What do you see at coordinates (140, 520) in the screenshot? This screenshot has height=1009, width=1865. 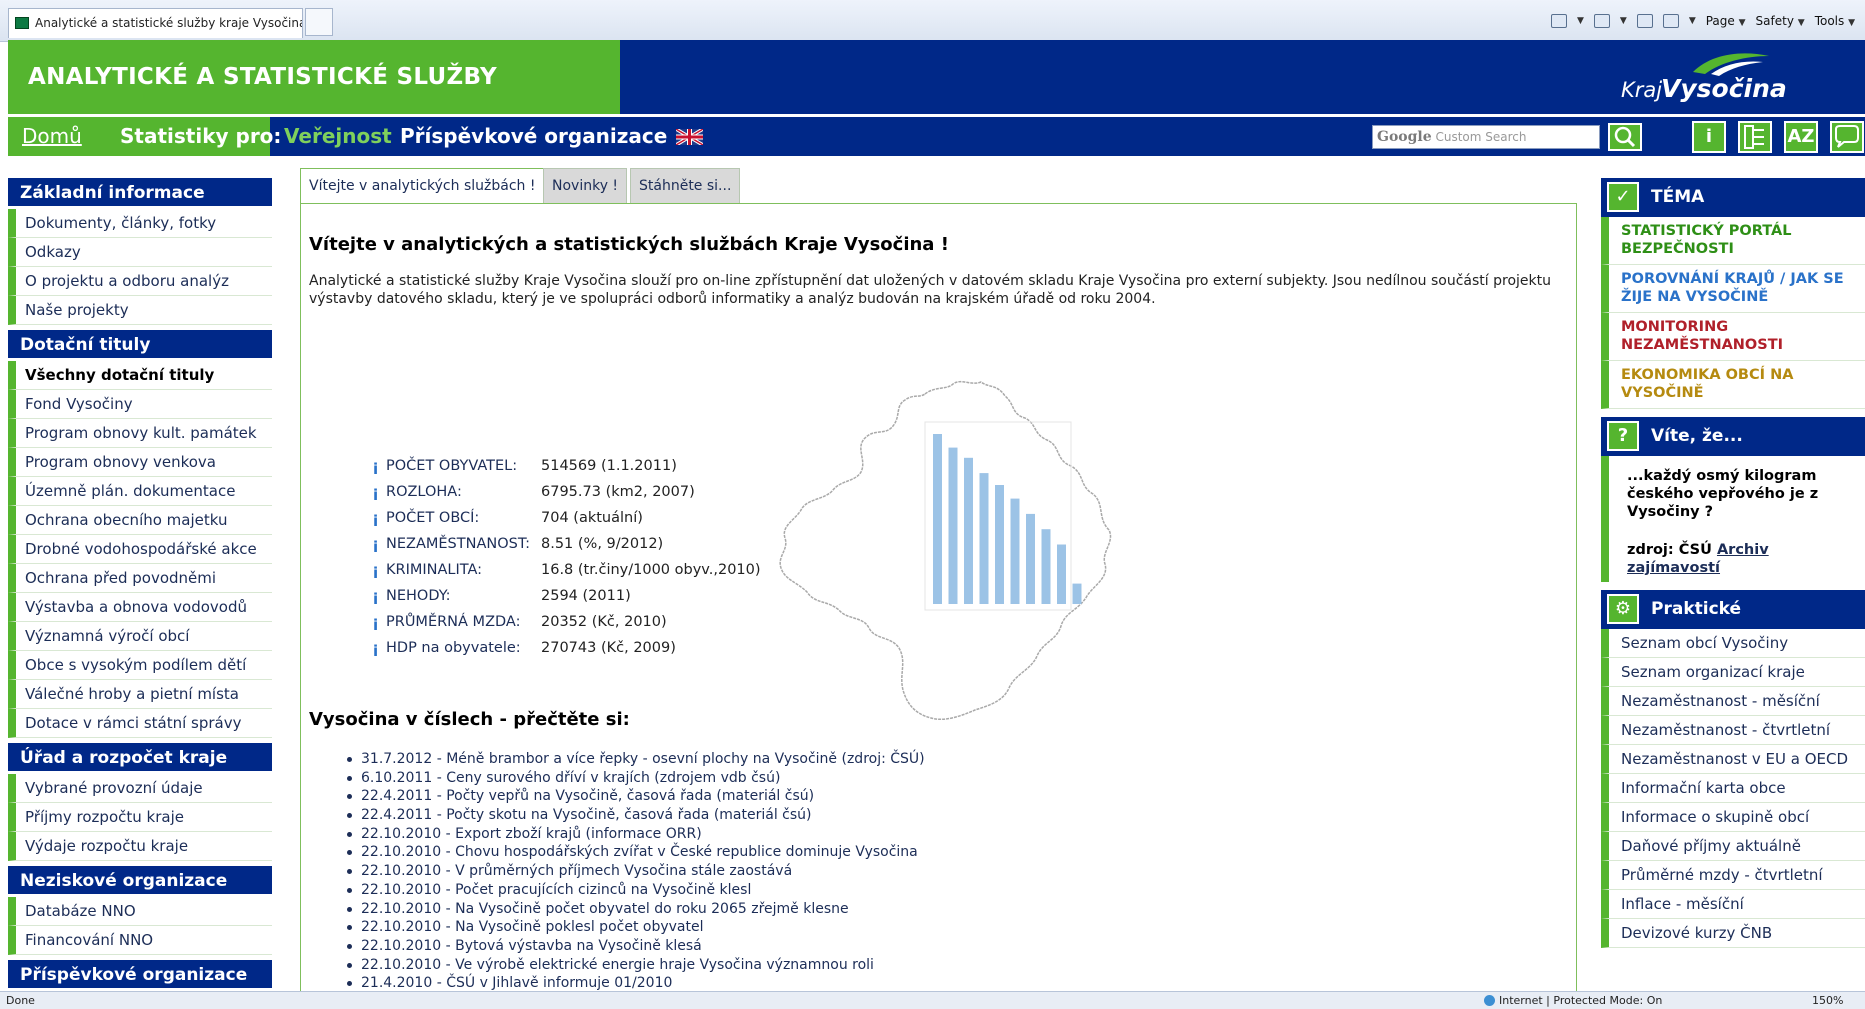 I see `sidebar-item-ochrana-majetku: Ochrana obecního majetku` at bounding box center [140, 520].